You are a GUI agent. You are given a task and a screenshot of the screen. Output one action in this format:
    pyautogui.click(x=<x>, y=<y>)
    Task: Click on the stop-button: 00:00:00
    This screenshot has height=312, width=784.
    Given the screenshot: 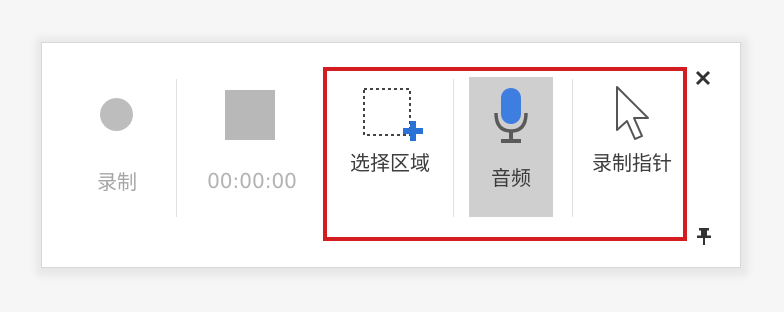 What is the action you would take?
    pyautogui.click(x=252, y=158)
    